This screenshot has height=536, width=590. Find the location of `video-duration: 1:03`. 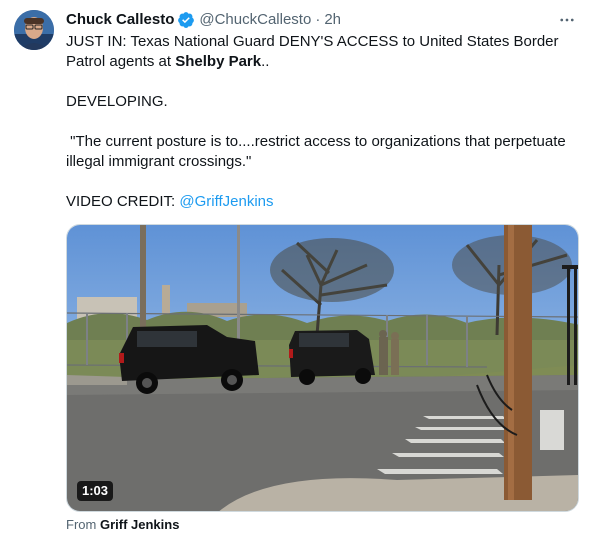

video-duration: 1:03 is located at coordinates (95, 491).